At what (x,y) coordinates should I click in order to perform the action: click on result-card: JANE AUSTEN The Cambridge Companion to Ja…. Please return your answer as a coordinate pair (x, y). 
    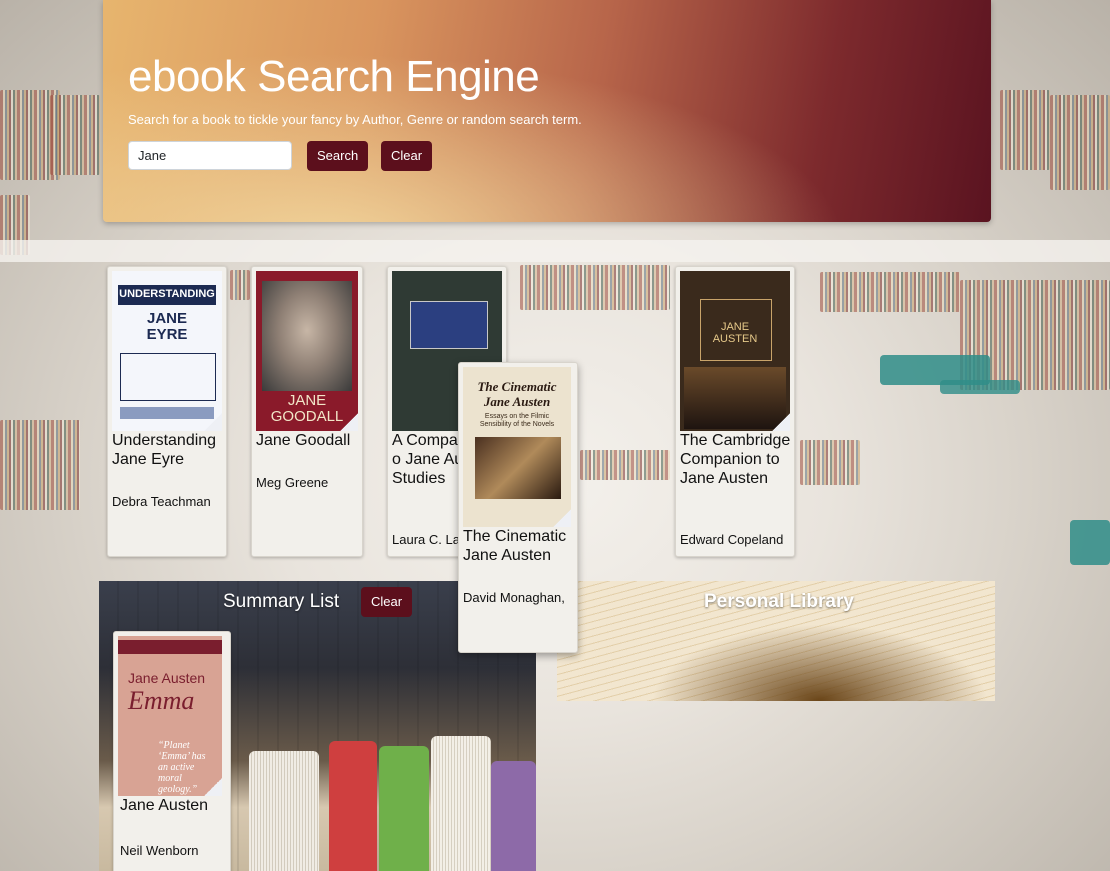
    Looking at the image, I should click on (735, 411).